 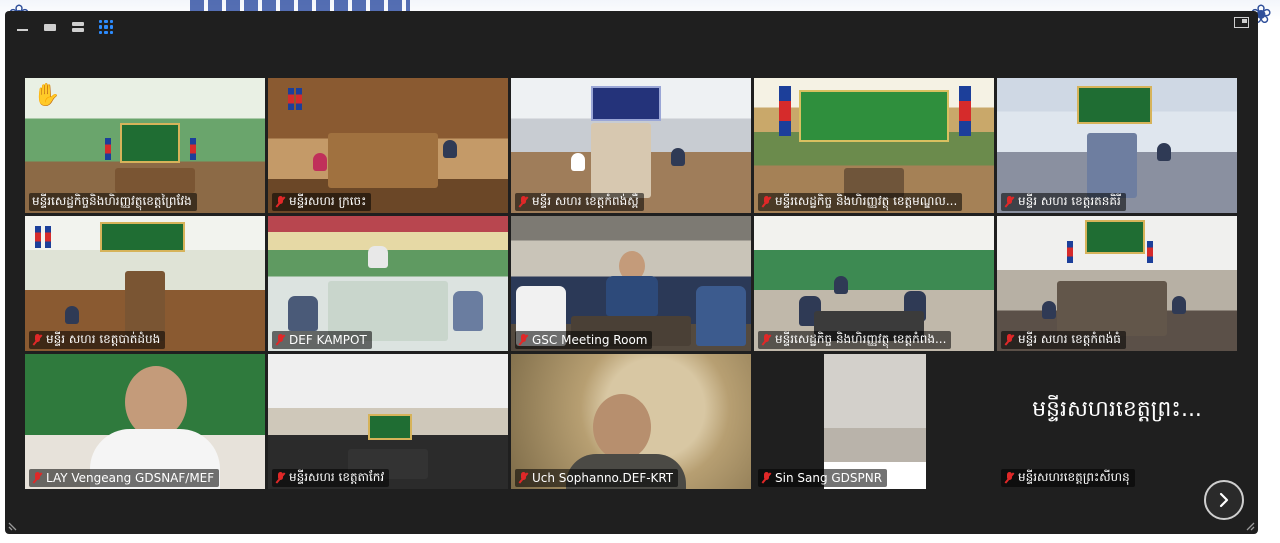 I want to click on participant-name-tag: LAY Vengeang GDSNAF/MEF, so click(x=124, y=478).